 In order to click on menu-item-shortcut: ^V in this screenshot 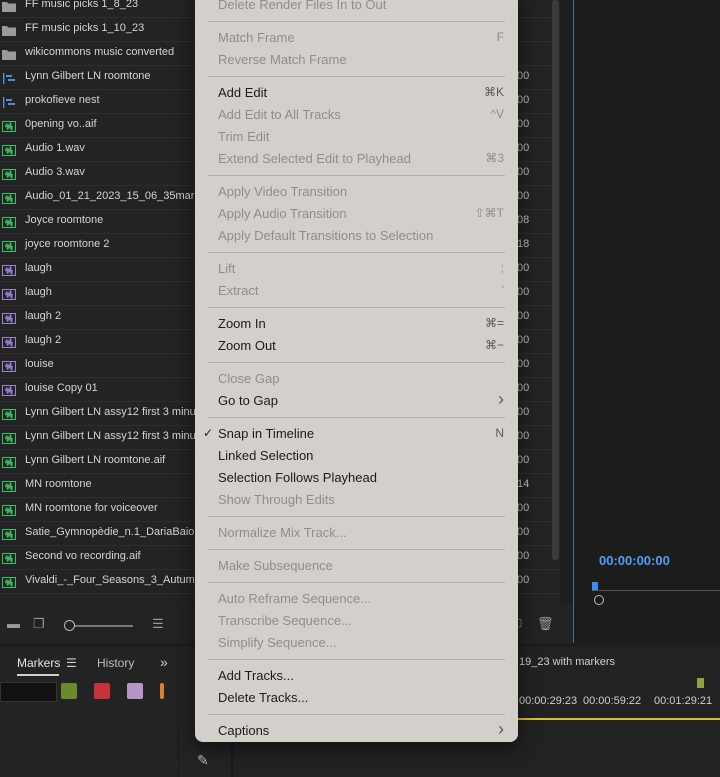, I will do `click(497, 114)`.